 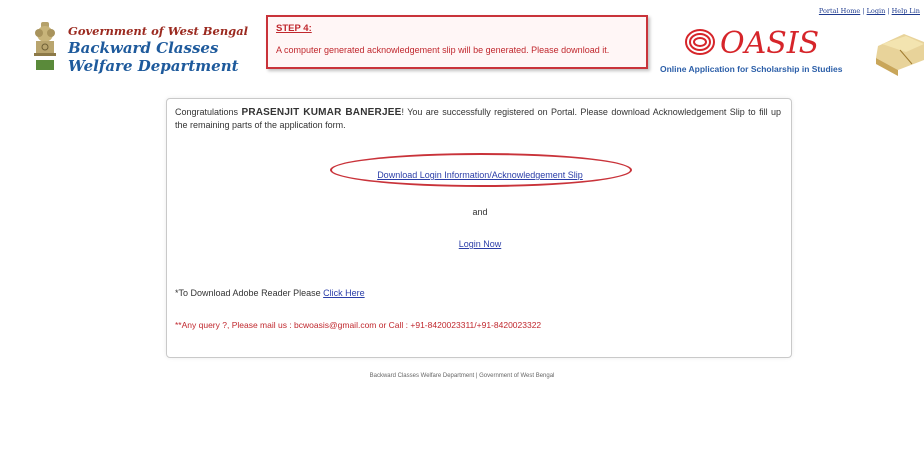 I want to click on login-now-link: Login Now, so click(x=480, y=244).